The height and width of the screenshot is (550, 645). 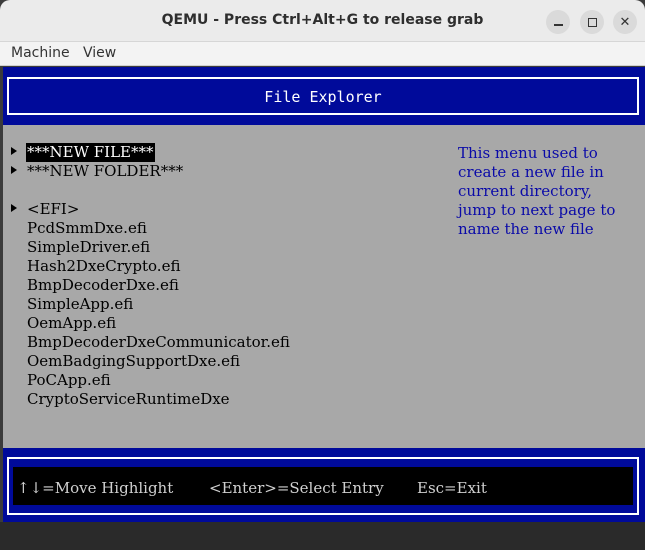 What do you see at coordinates (296, 488) in the screenshot?
I see `hint-select-entry: <Enter>=Select Entry` at bounding box center [296, 488].